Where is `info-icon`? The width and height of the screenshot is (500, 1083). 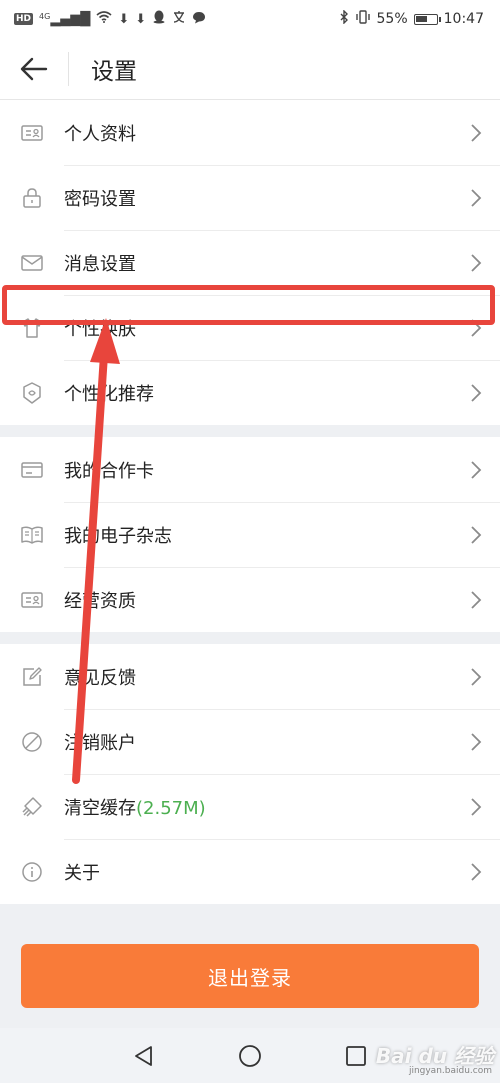 info-icon is located at coordinates (32, 872).